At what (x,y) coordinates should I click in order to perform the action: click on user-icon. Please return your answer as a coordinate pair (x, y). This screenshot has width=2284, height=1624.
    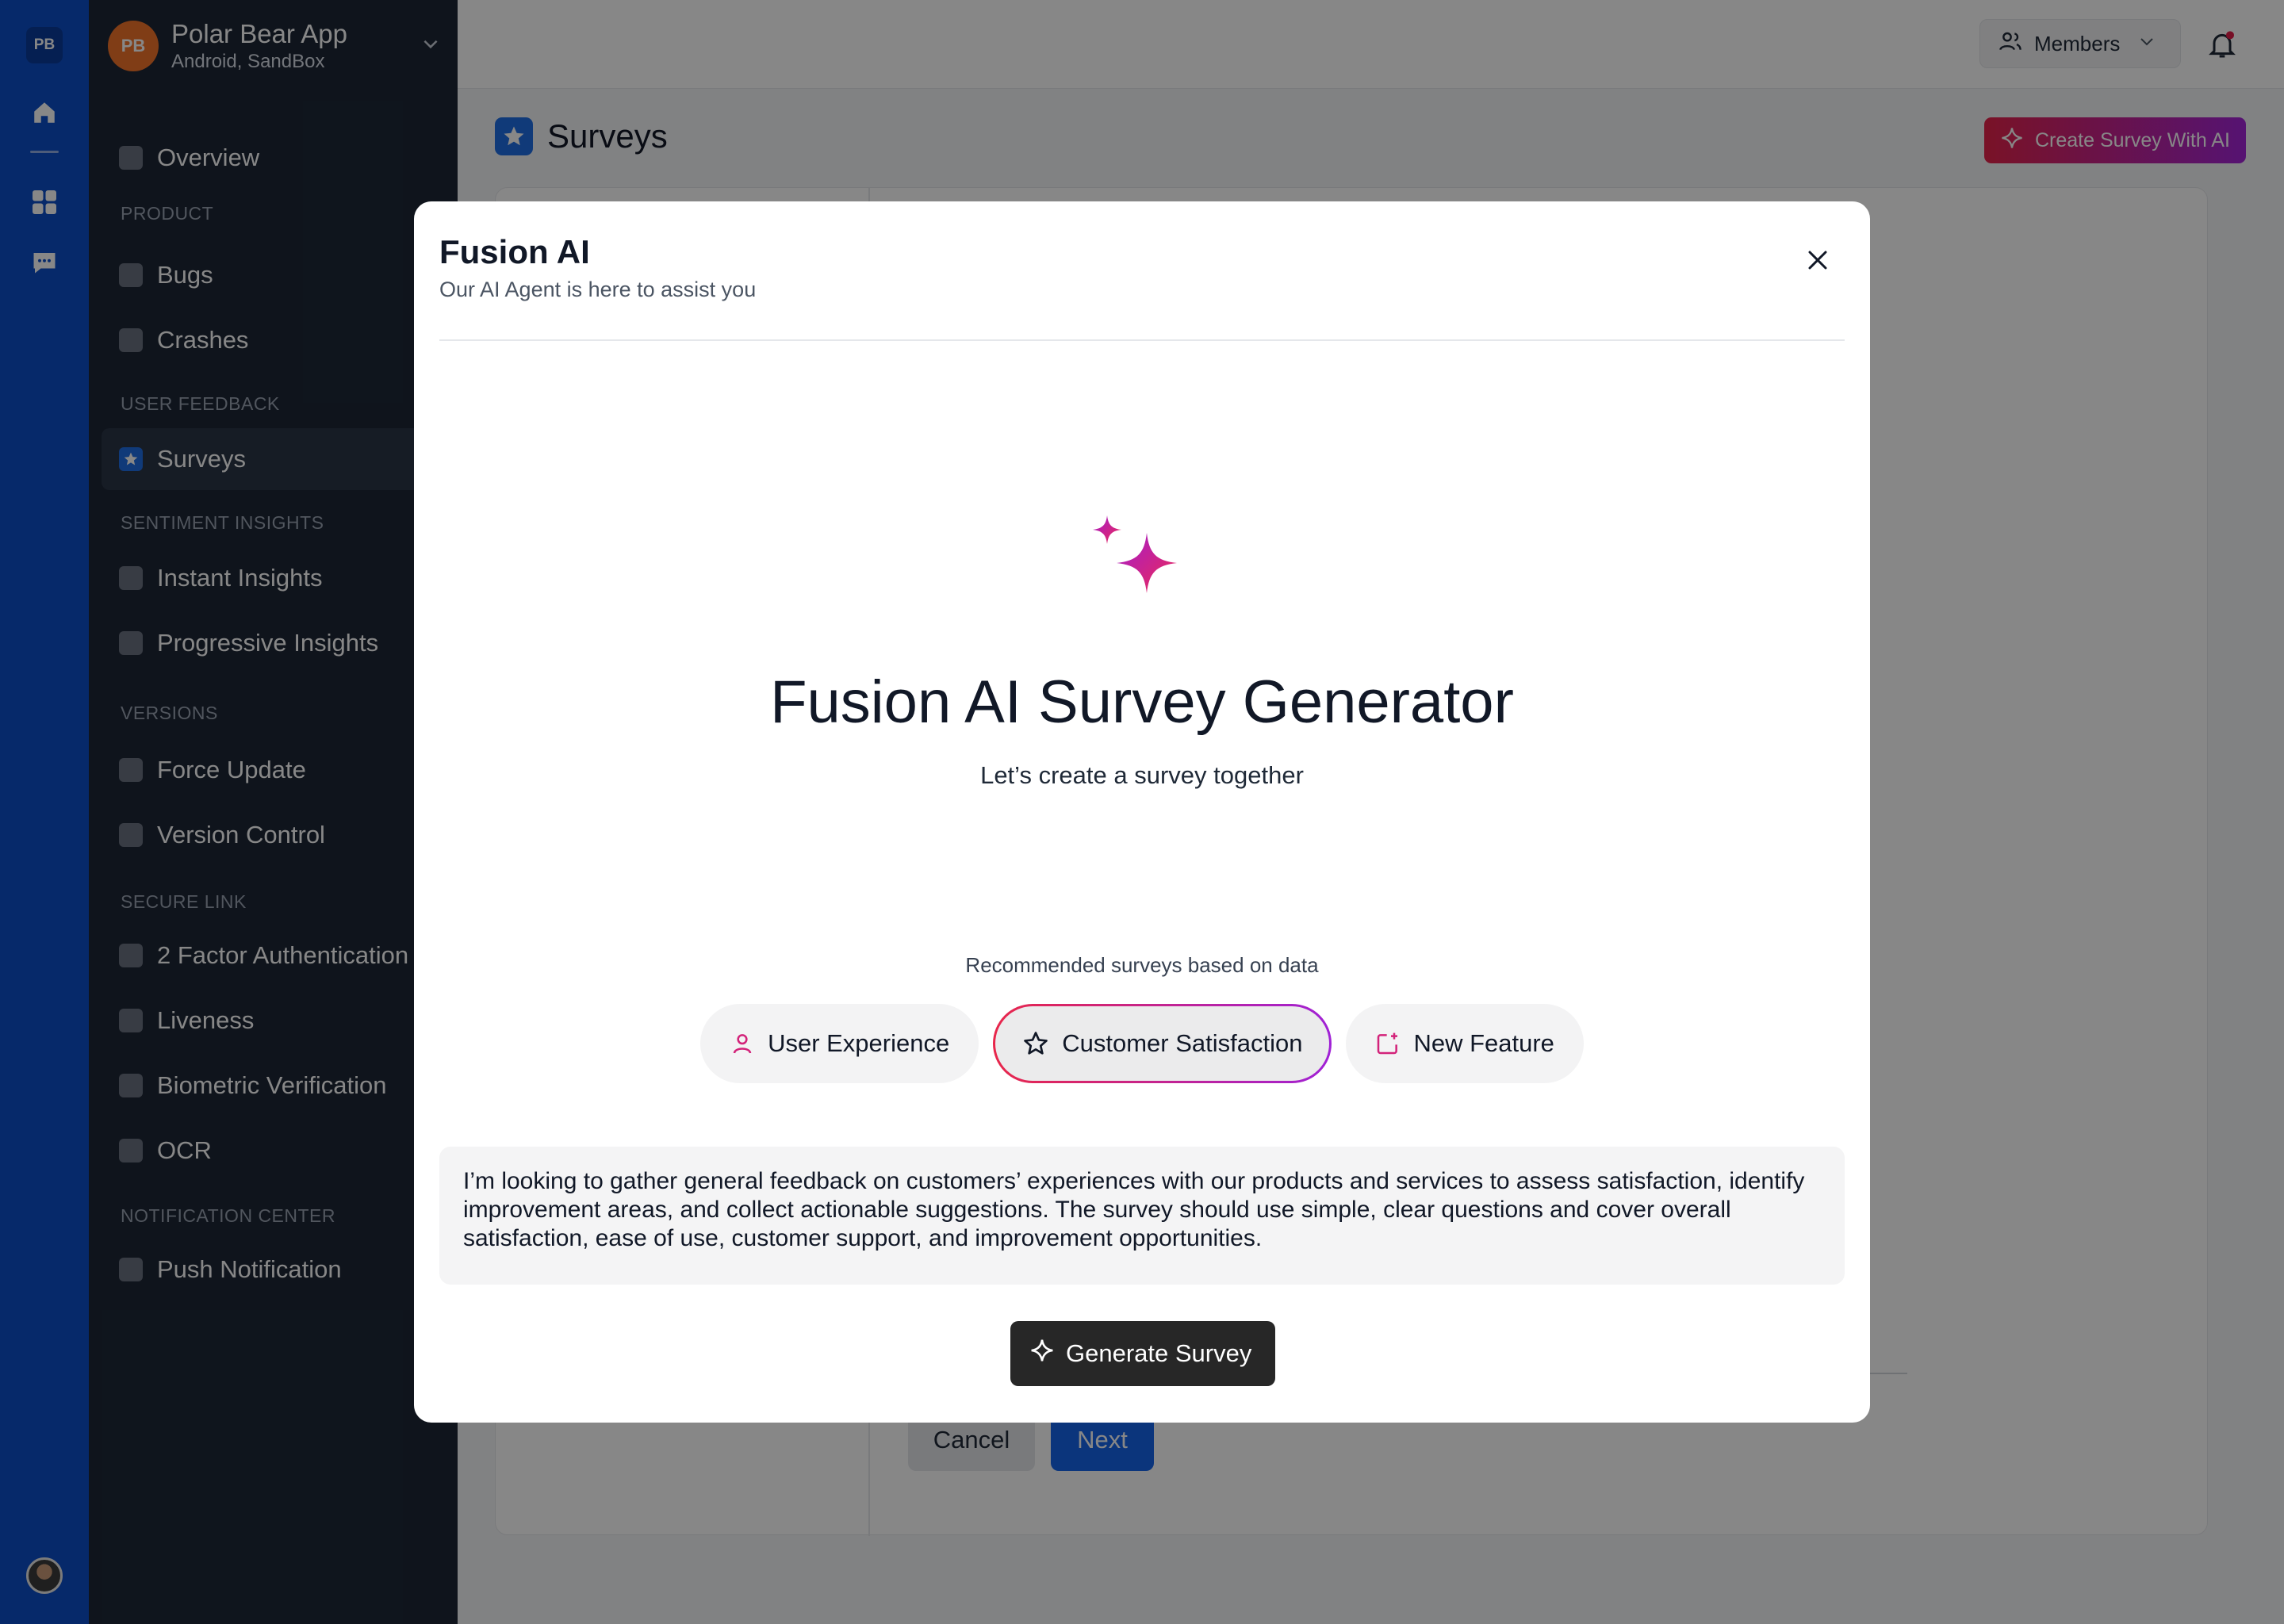
    Looking at the image, I should click on (742, 1043).